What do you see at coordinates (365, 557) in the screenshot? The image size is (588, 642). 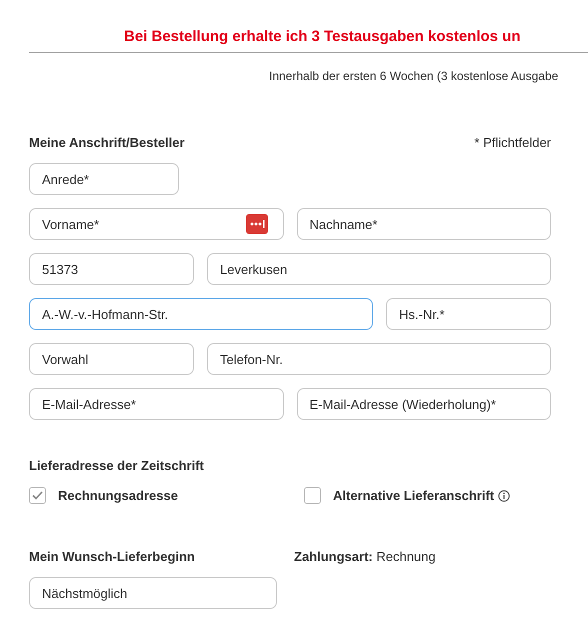 I see `payment-text: Zahlungsart: Rechnung` at bounding box center [365, 557].